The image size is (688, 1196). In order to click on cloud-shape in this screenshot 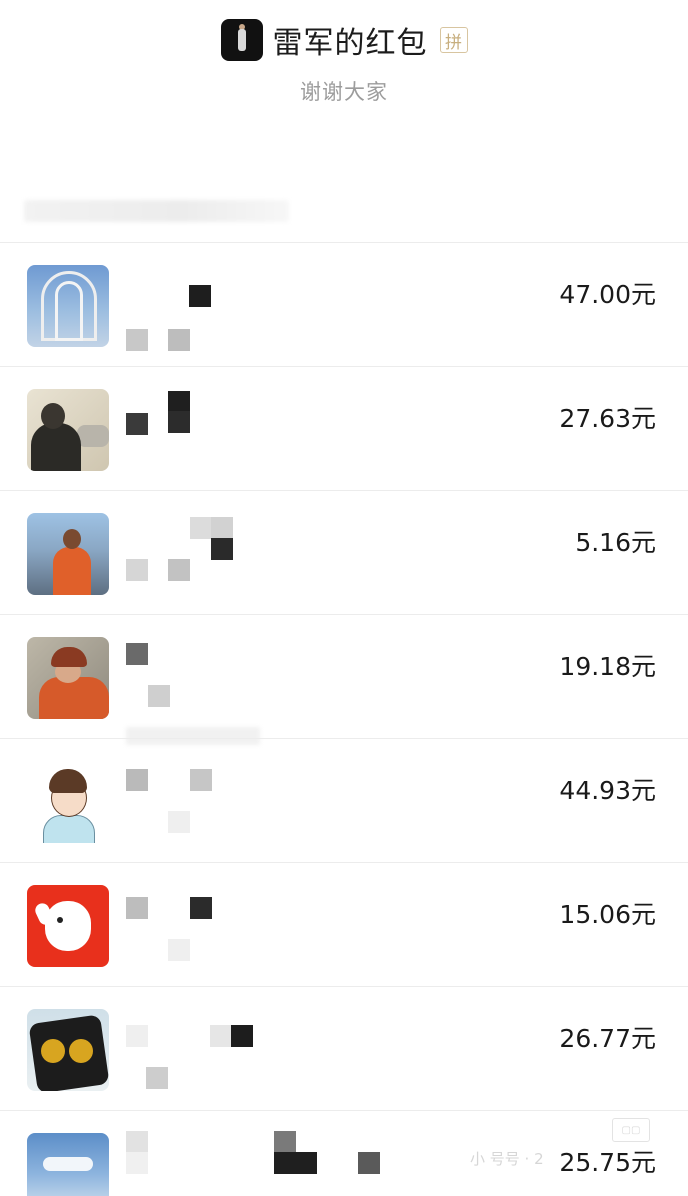, I will do `click(68, 1164)`.